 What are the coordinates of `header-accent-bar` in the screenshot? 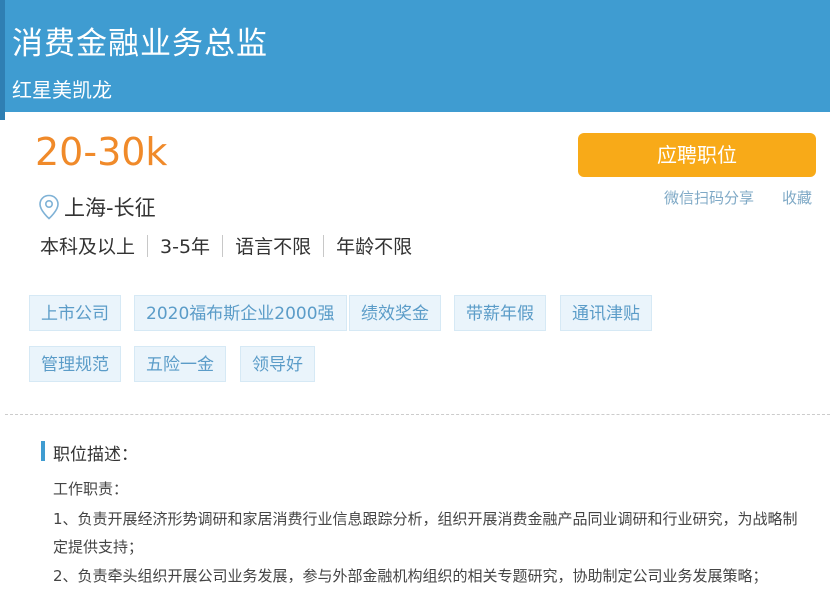 It's located at (2, 60).